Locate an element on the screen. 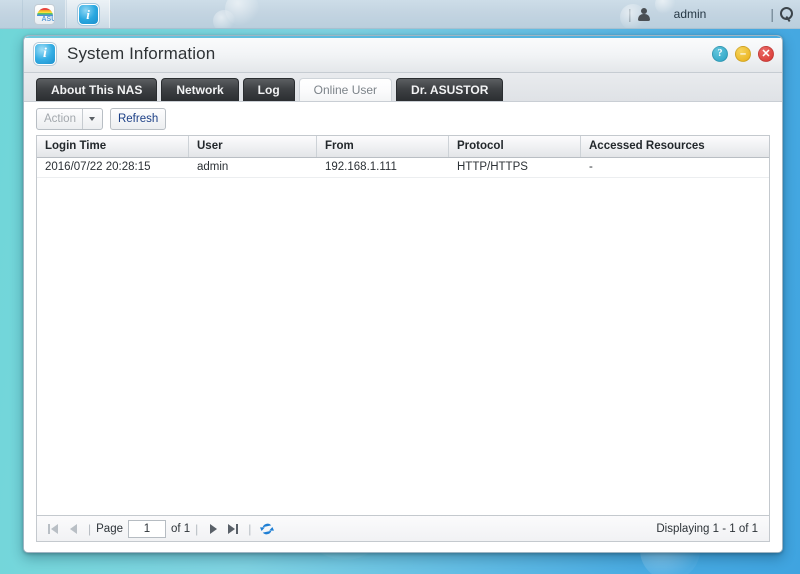  taskbar-item-asustor-logo: ASUSTOR is located at coordinates (44, 14).